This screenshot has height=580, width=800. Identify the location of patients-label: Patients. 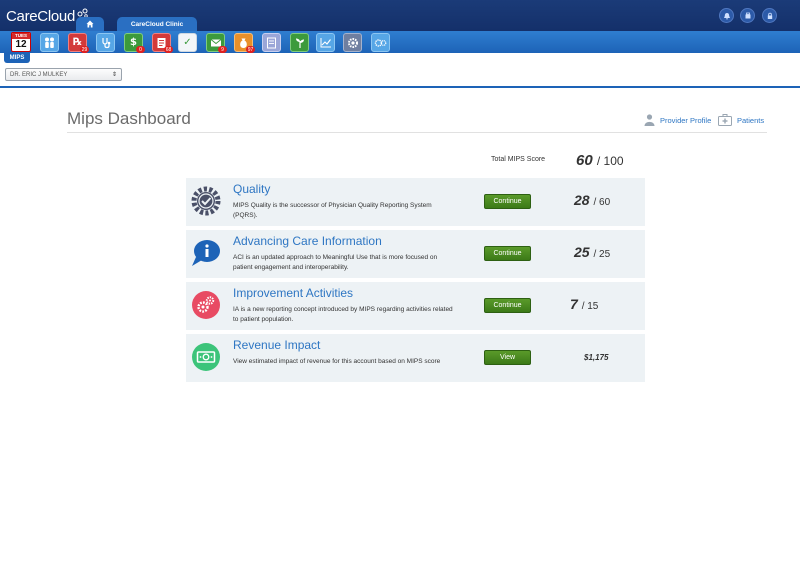
(751, 120).